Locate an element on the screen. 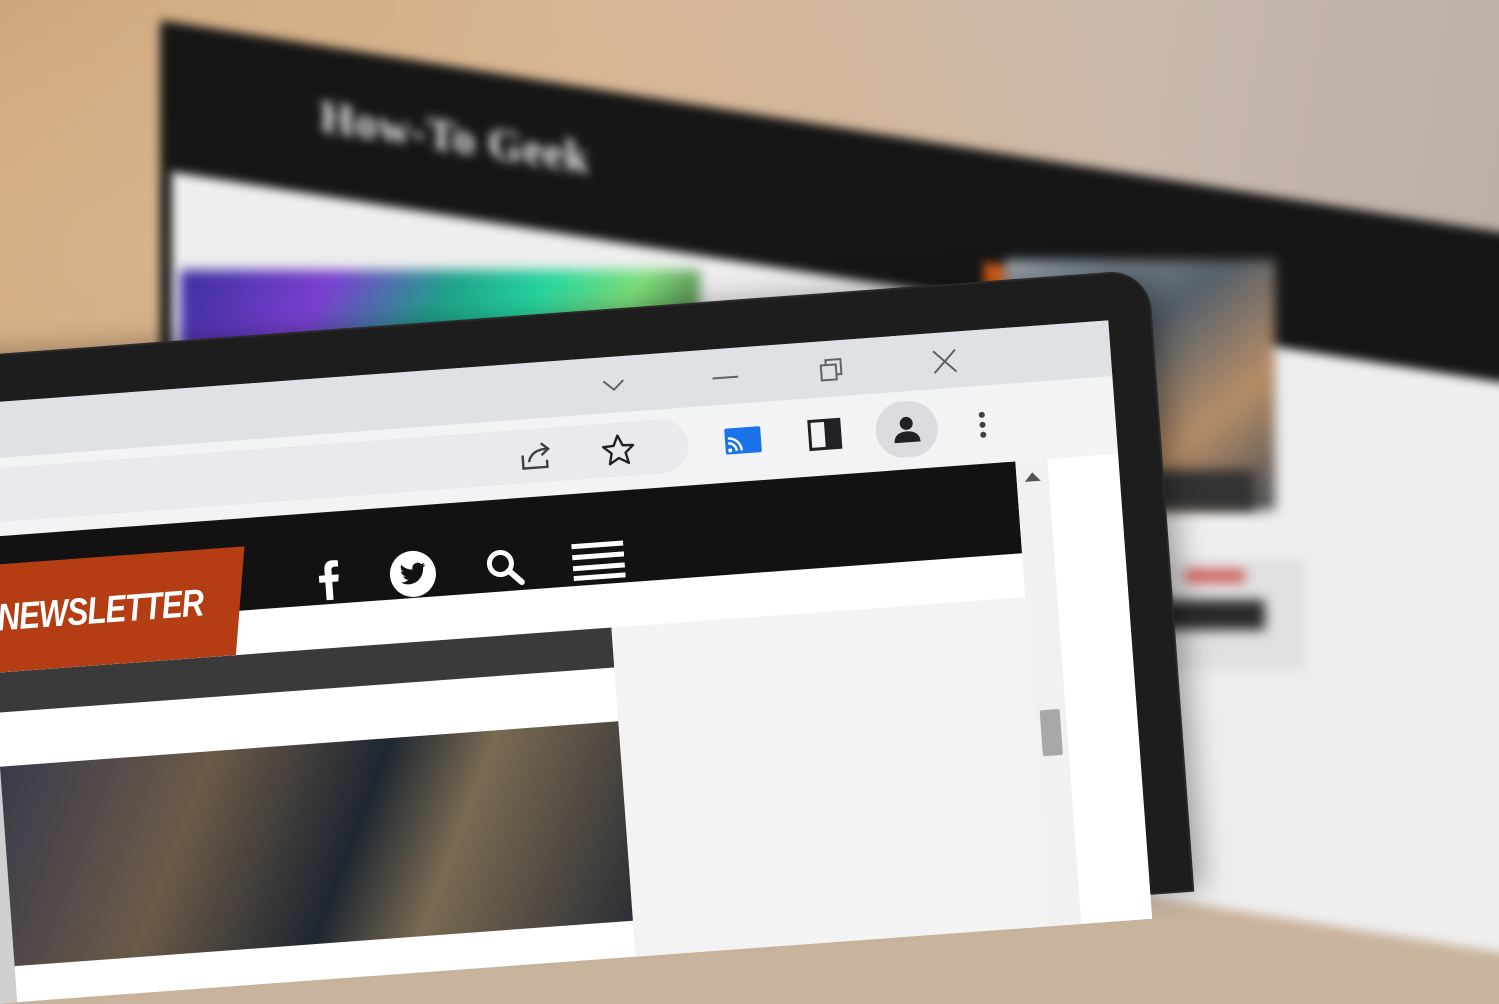 The width and height of the screenshot is (1499, 1004). scrollbar-thumb is located at coordinates (1051, 732).